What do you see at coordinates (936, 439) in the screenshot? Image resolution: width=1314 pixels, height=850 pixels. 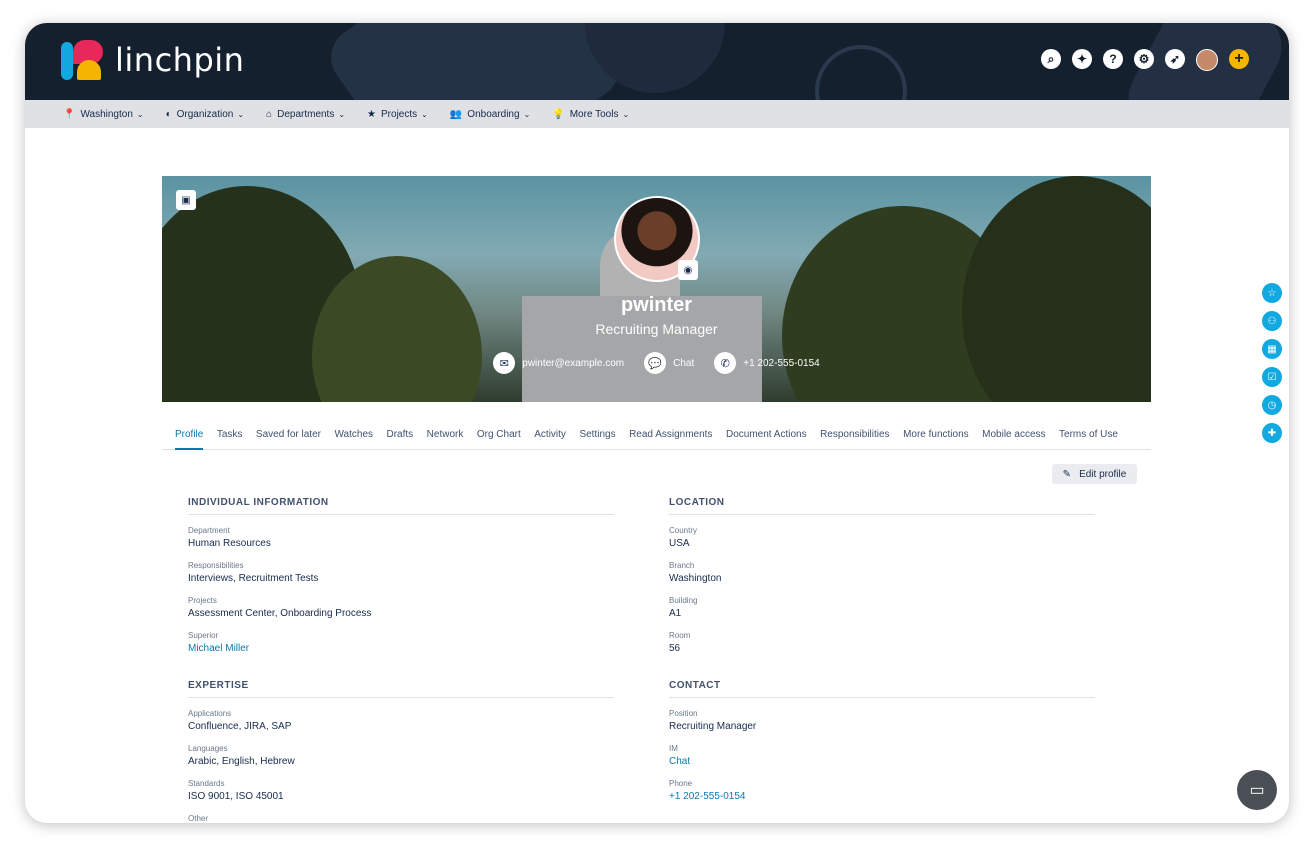 I see `tab-more-functions: More functions` at bounding box center [936, 439].